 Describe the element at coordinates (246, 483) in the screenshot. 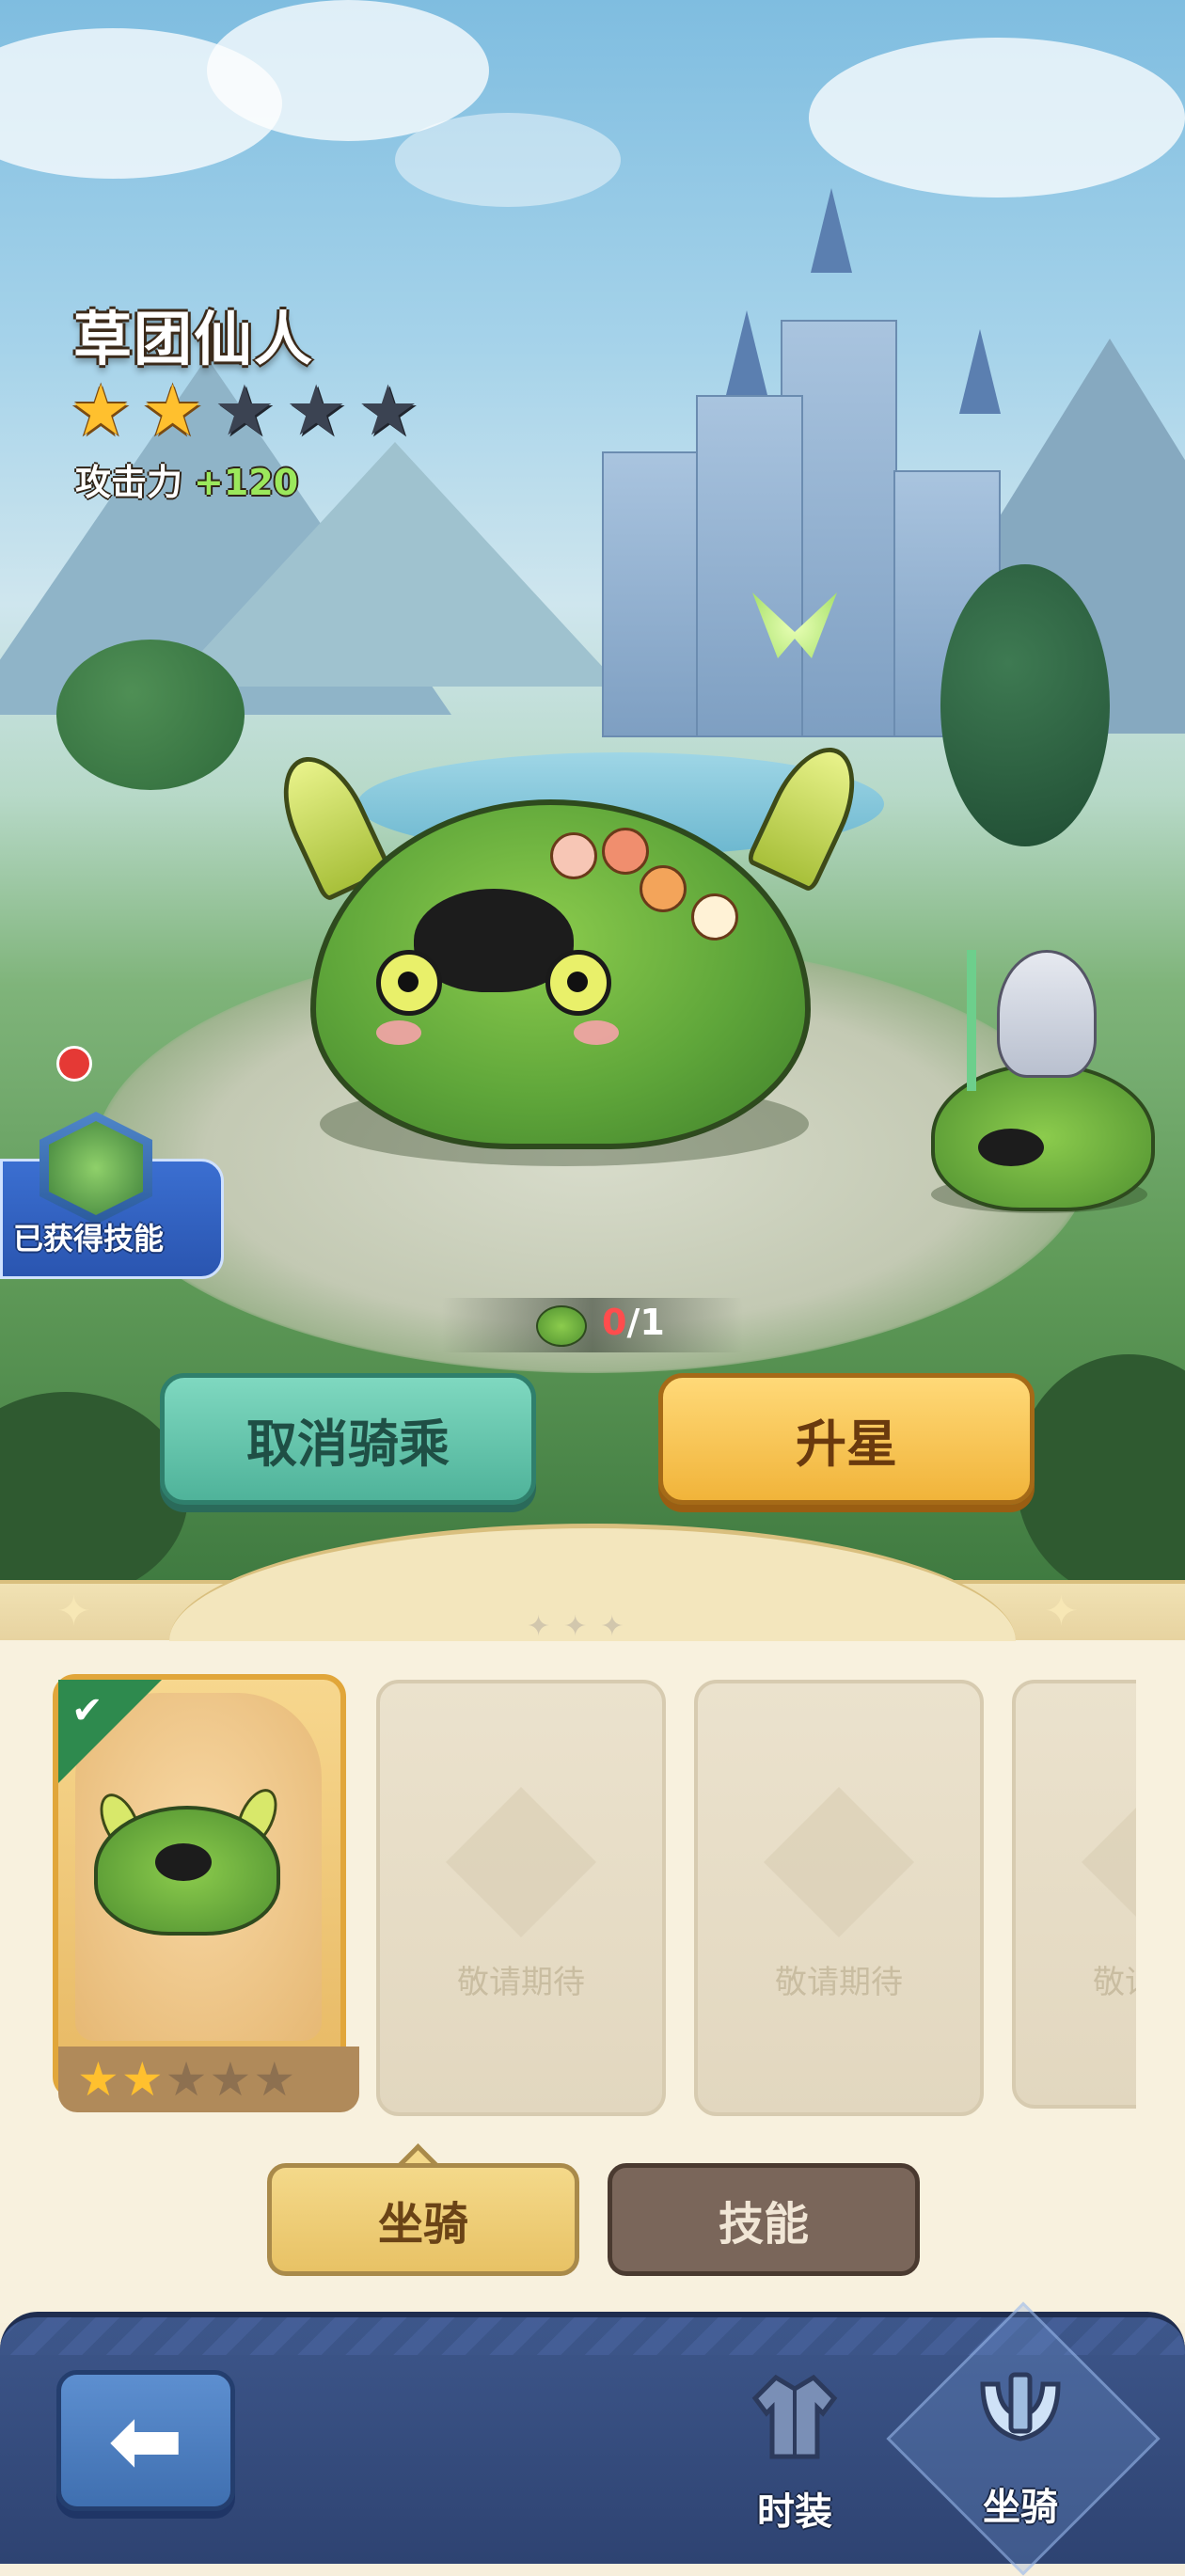

I see `attack-value: +120` at that location.